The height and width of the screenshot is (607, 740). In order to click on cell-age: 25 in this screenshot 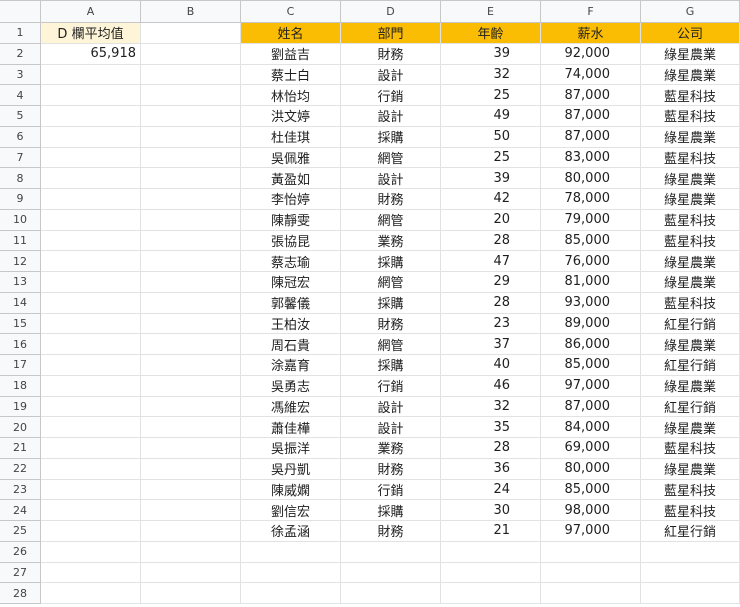, I will do `click(491, 95)`.